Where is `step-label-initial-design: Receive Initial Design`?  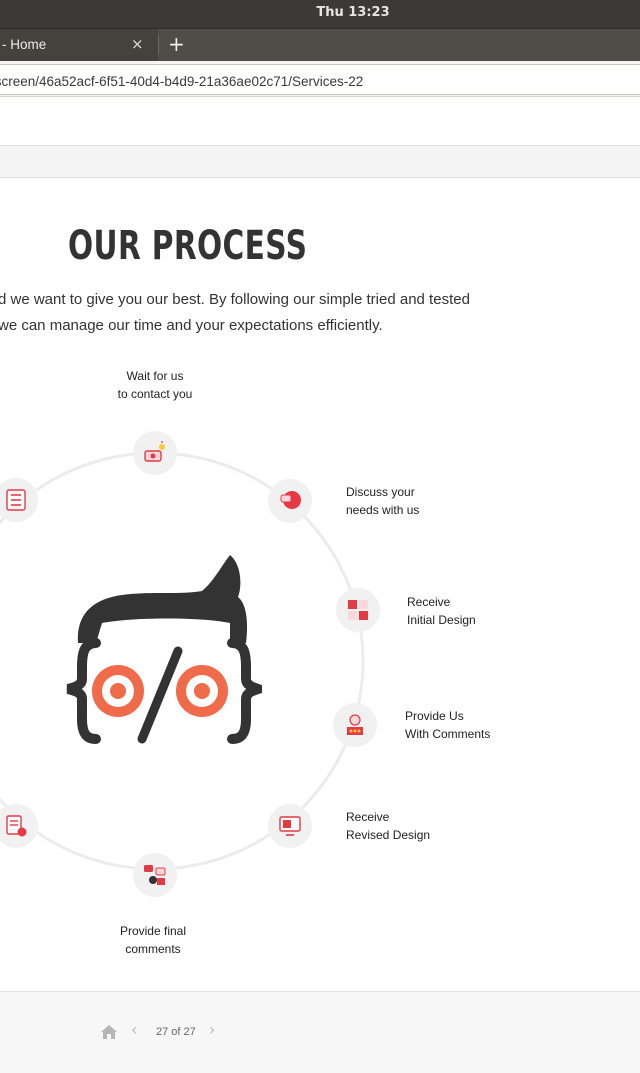 step-label-initial-design: Receive Initial Design is located at coordinates (441, 611).